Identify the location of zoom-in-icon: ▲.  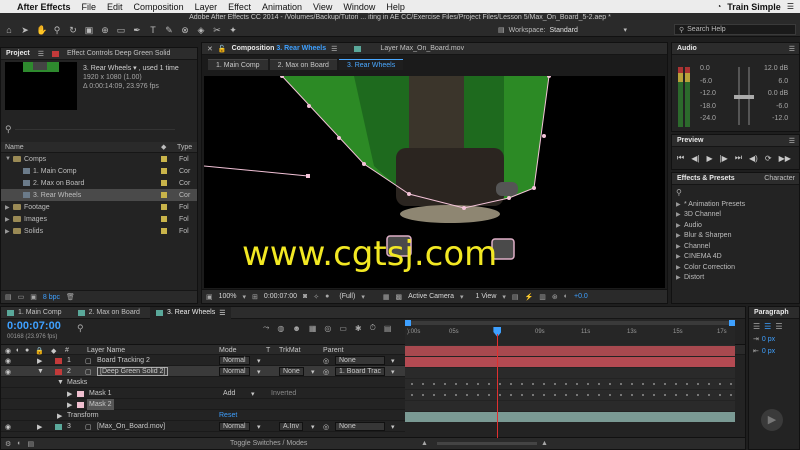
(544, 443).